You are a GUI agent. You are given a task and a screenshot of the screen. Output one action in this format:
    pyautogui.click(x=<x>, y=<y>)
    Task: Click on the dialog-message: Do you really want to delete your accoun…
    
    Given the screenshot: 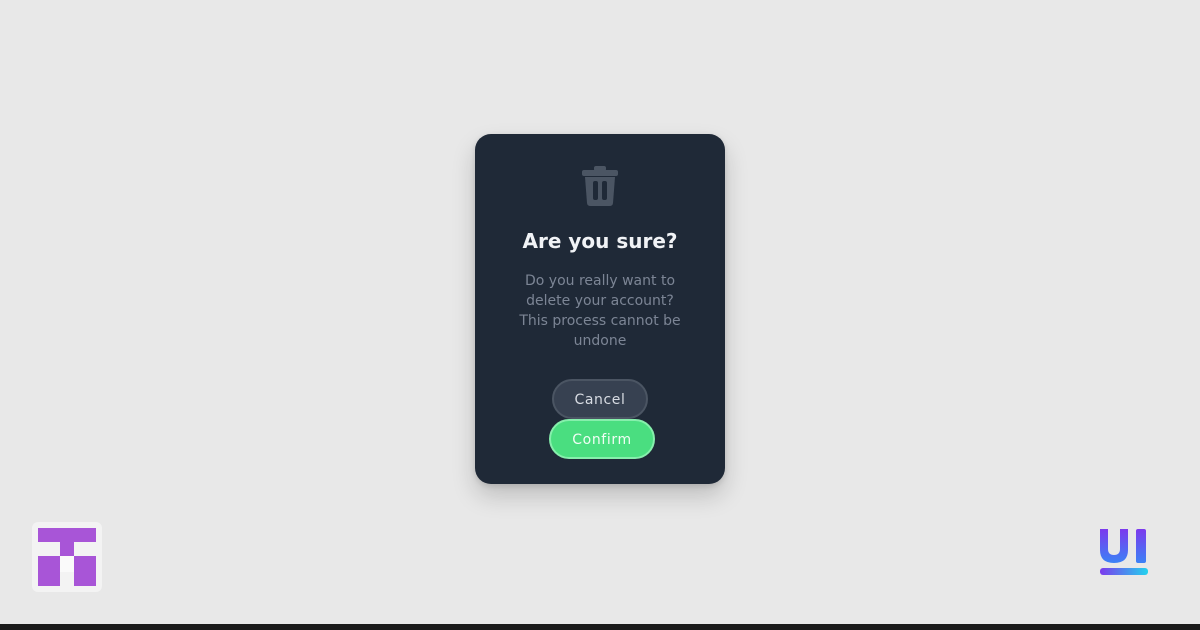 What is the action you would take?
    pyautogui.click(x=600, y=311)
    